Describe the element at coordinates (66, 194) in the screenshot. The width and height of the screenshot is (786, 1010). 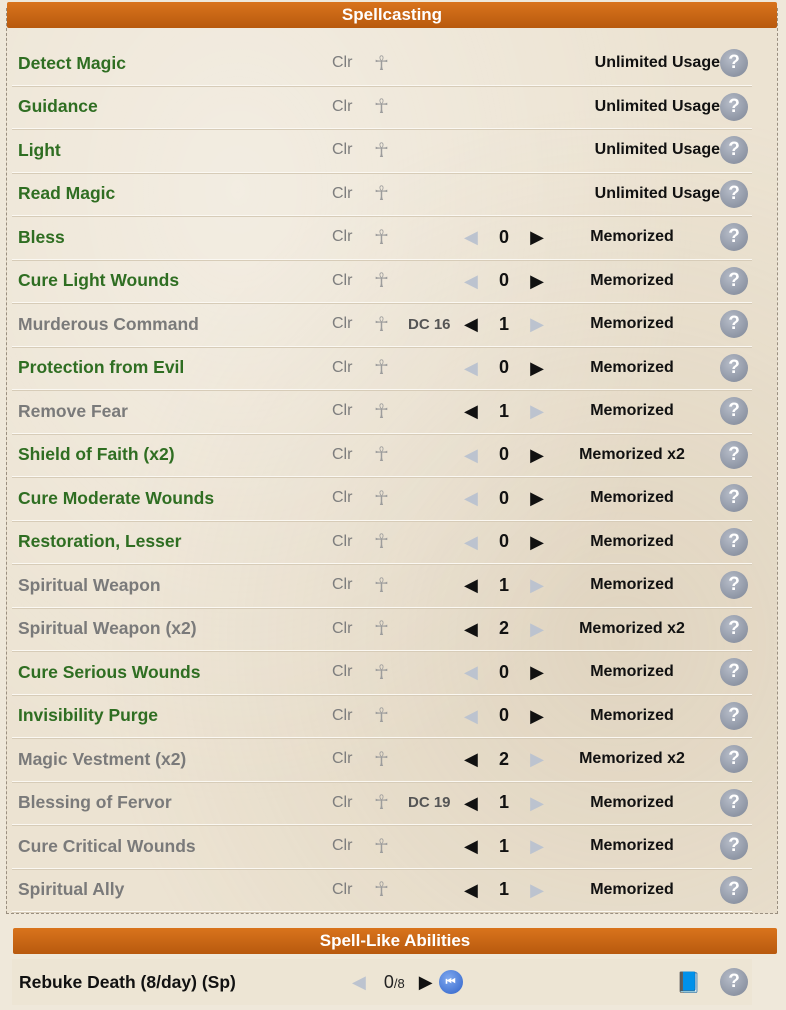
I see `spell-name: Read Magic` at that location.